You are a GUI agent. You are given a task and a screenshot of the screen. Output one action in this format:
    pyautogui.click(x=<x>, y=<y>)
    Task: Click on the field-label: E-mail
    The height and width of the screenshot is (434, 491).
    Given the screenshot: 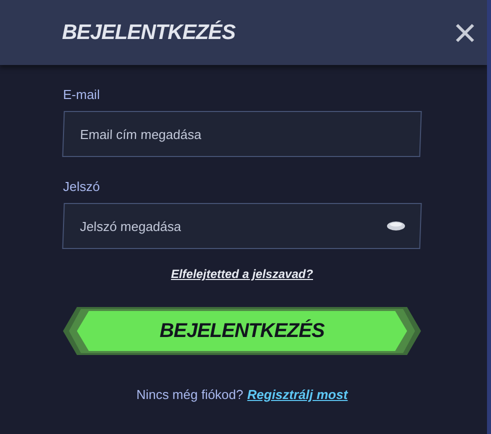 What is the action you would take?
    pyautogui.click(x=82, y=94)
    